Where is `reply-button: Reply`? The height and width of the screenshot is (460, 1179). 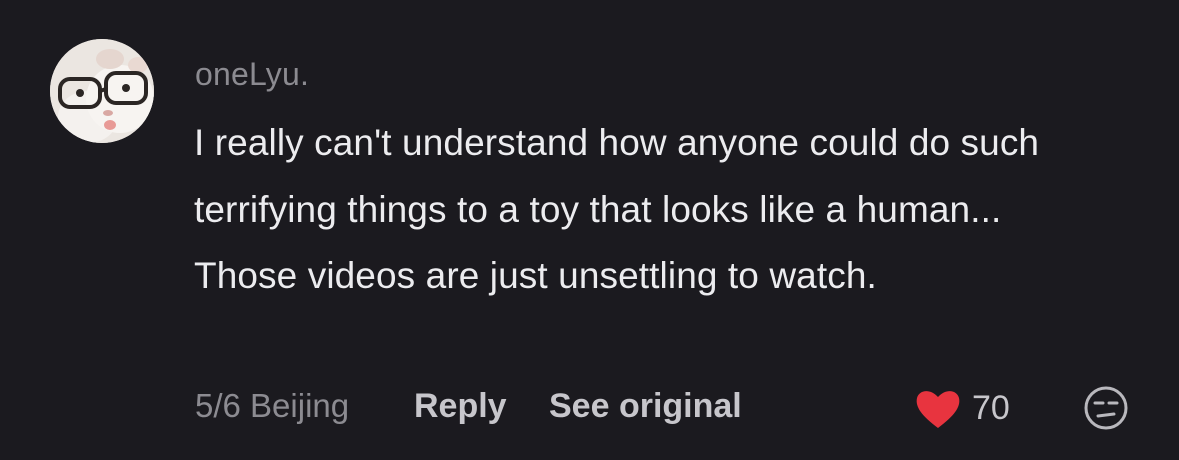 reply-button: Reply is located at coordinates (460, 406).